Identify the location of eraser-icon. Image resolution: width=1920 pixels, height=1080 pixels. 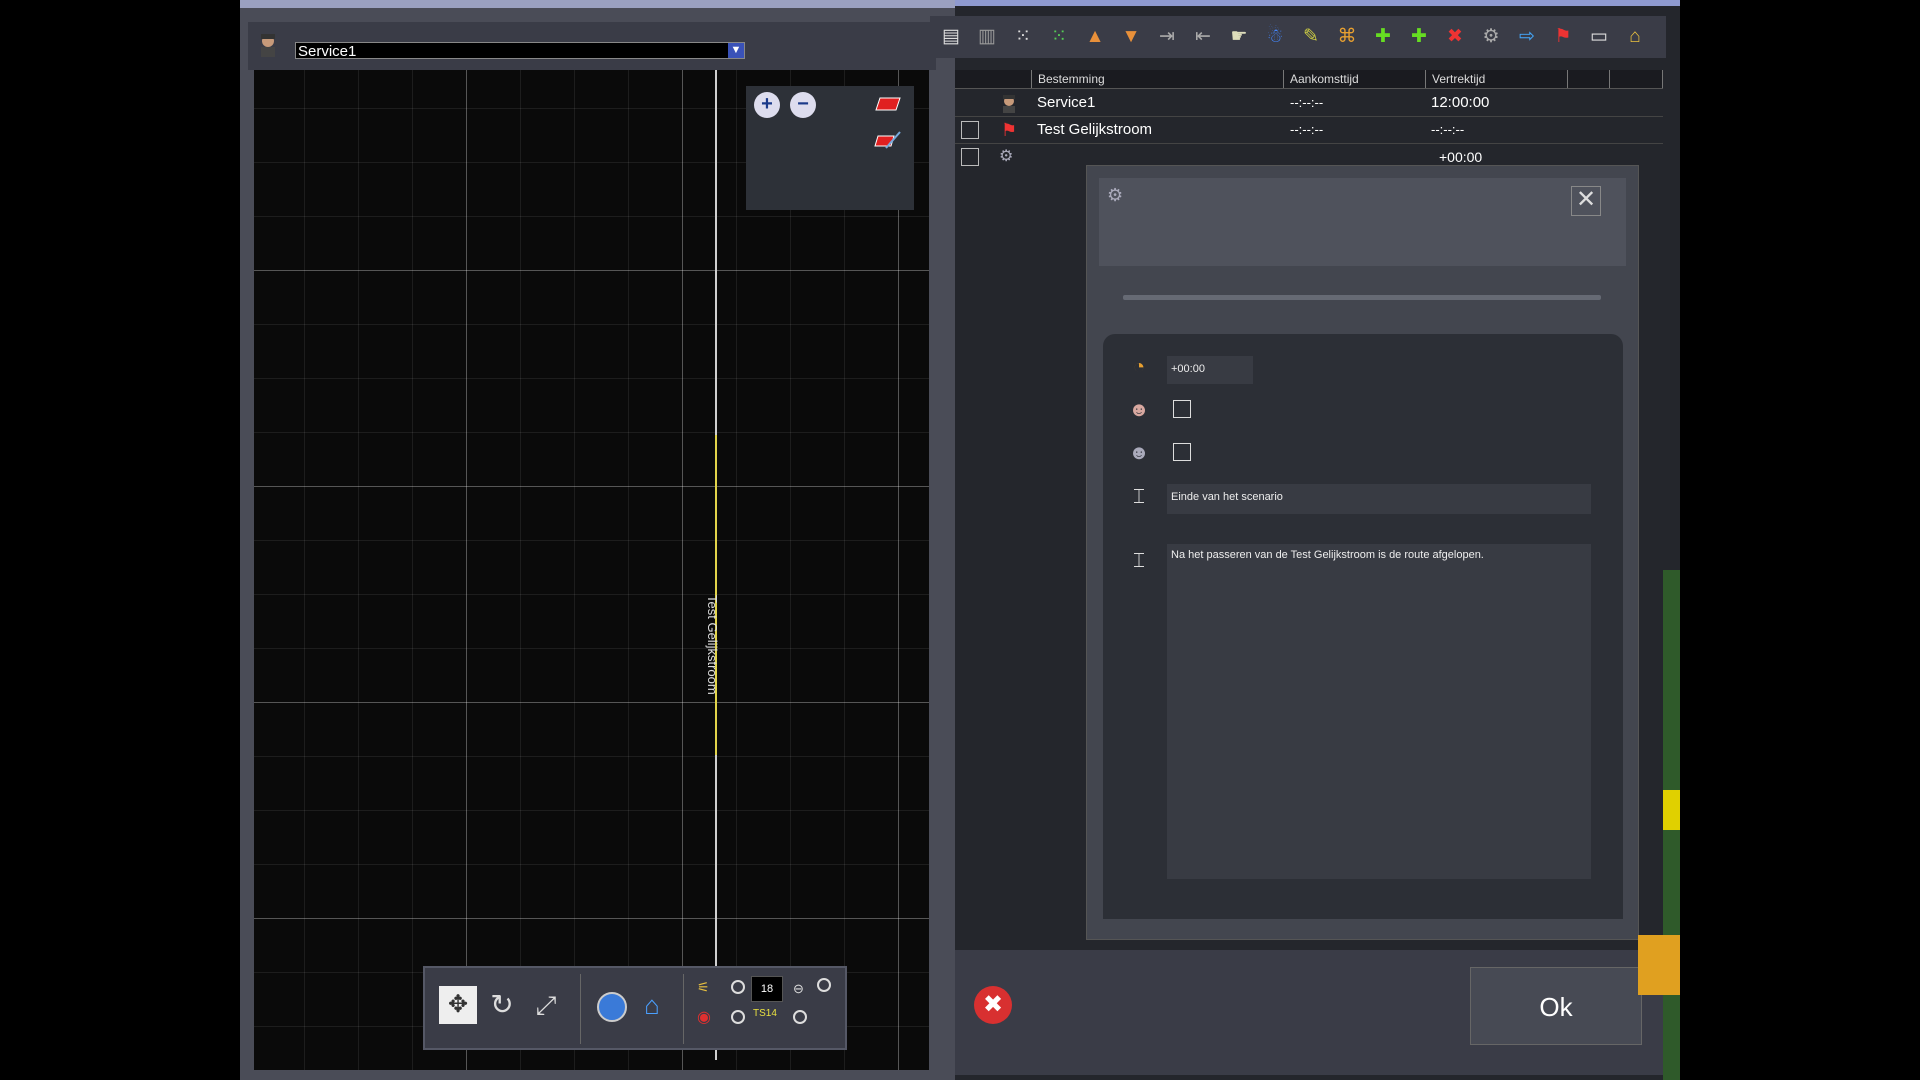
(888, 106).